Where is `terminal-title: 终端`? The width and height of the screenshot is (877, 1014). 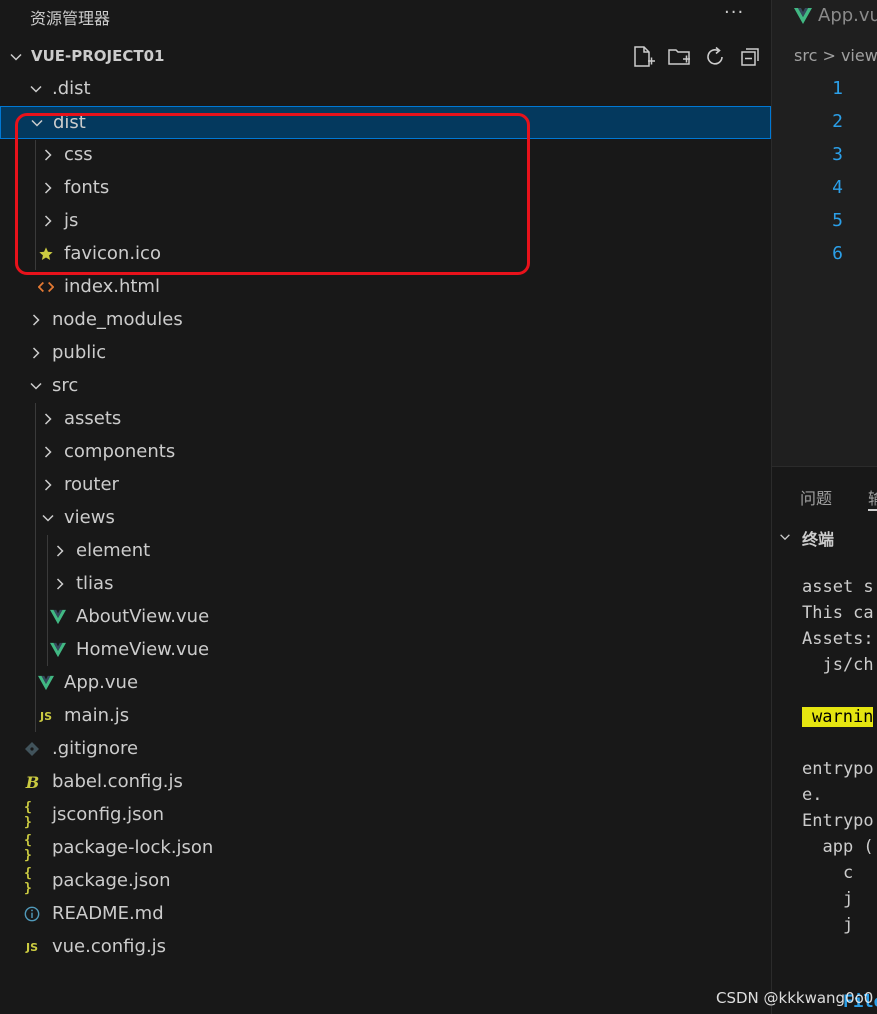
terminal-title: 终端 is located at coordinates (818, 539).